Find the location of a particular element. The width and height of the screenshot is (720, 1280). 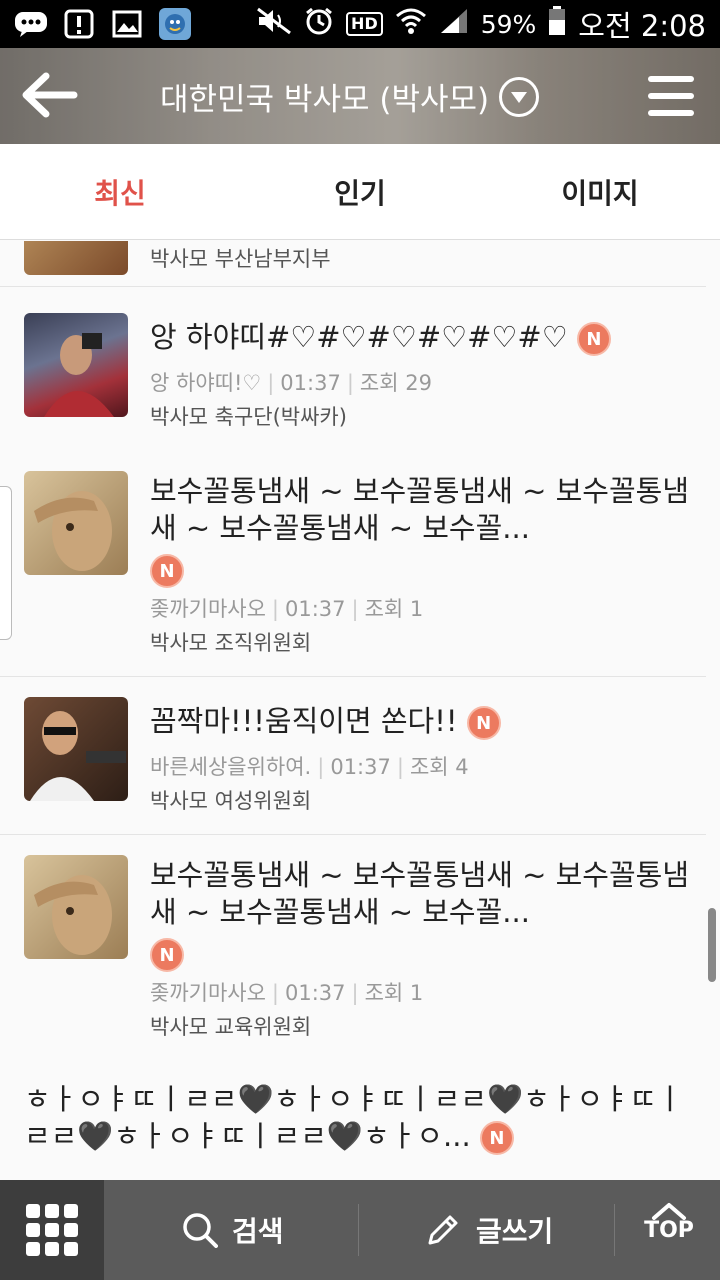

post-title-row: 앙 하야띠#♡#♡#♡#♡#♡#♡ N is located at coordinates (420, 337).